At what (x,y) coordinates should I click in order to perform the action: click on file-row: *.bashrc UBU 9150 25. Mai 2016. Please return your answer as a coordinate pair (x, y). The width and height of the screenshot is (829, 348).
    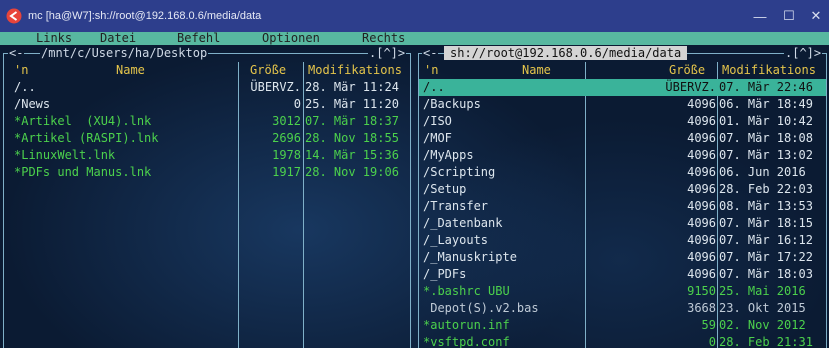
    Looking at the image, I should click on (622, 291).